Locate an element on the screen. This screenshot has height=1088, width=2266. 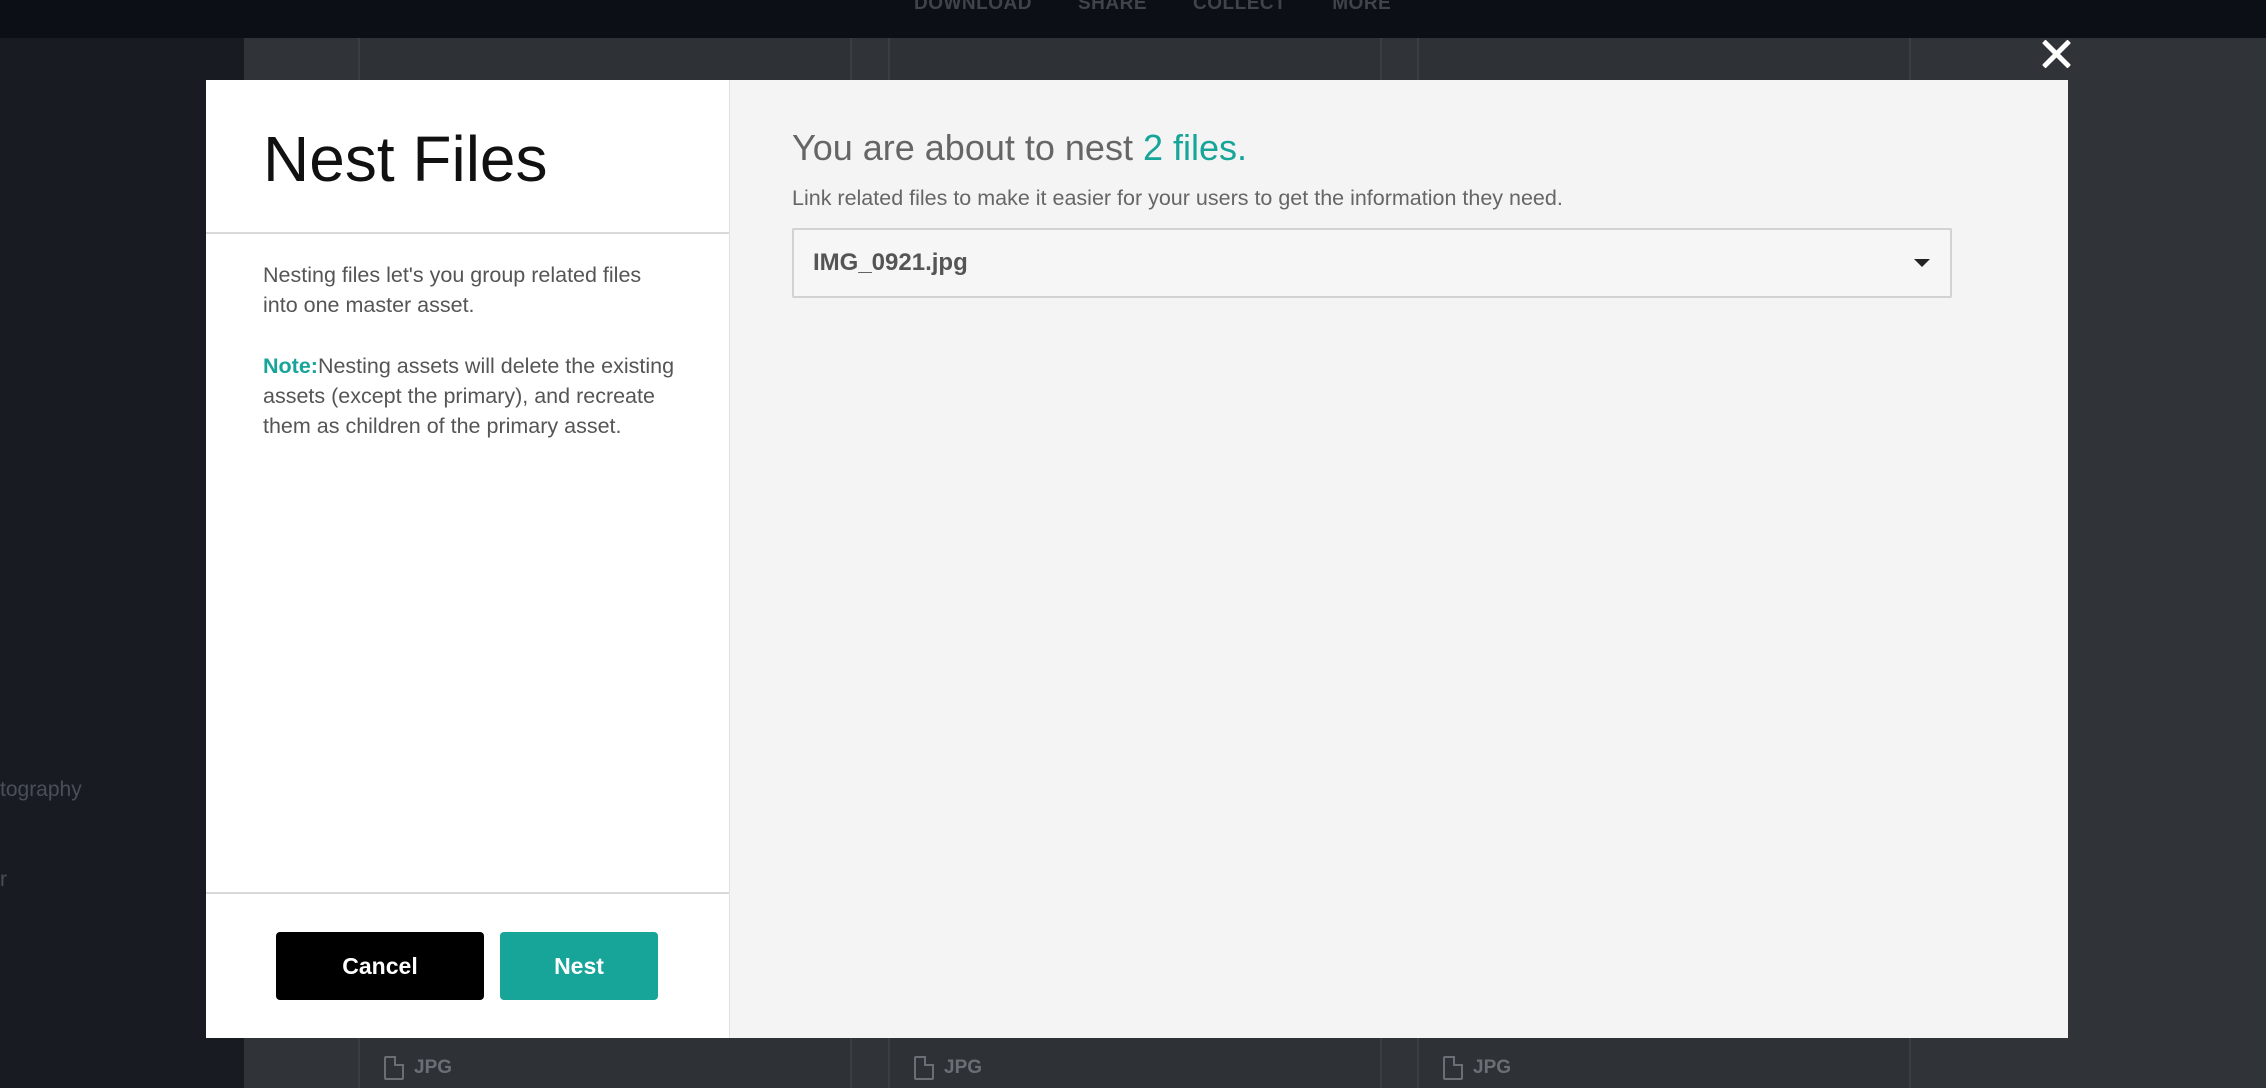
sidebar-item-photography: tography is located at coordinates (41, 790).